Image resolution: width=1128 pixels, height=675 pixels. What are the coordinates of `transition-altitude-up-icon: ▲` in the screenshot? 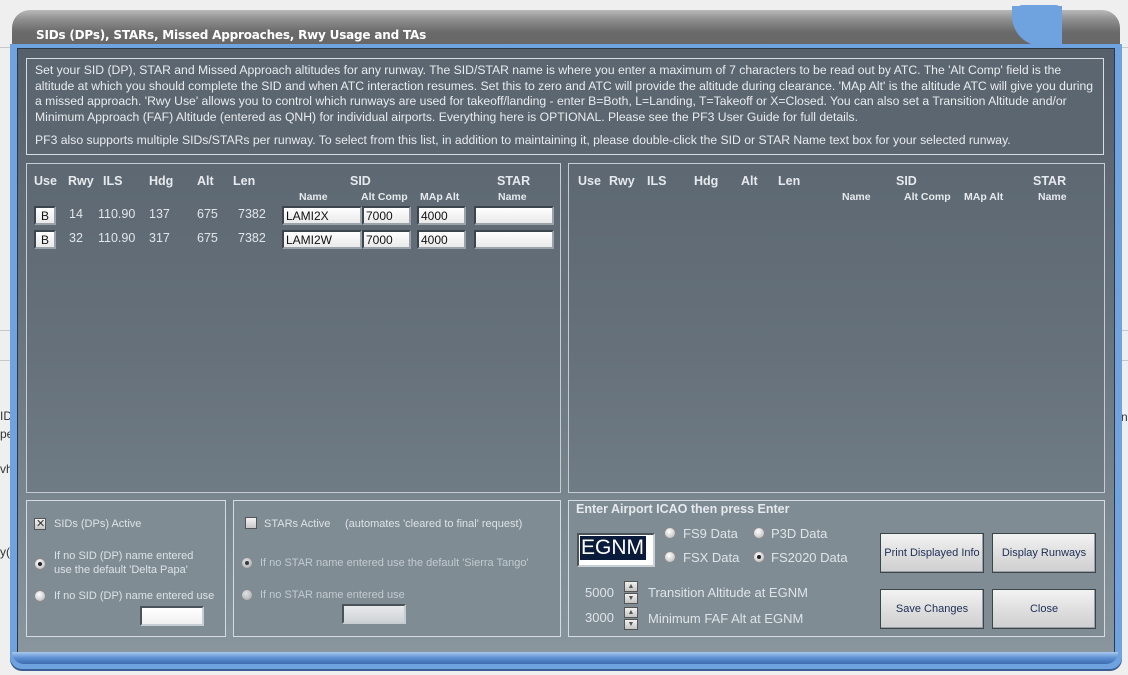 It's located at (631, 586).